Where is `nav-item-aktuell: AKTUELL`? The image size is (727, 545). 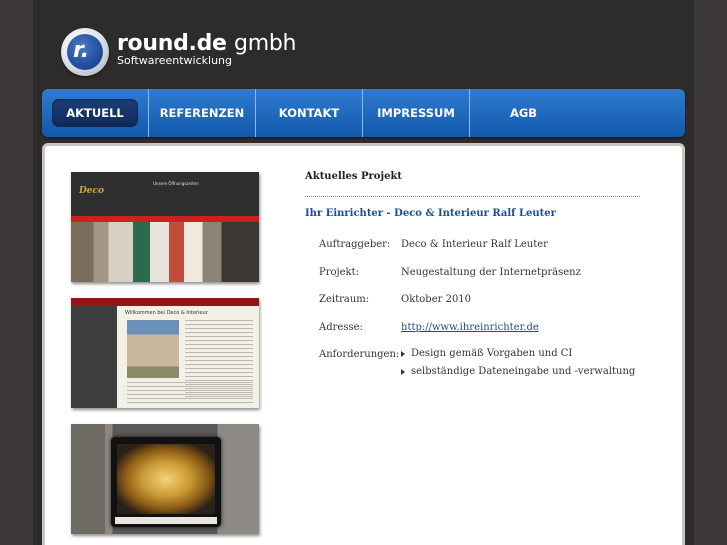
nav-item-aktuell: AKTUELL is located at coordinates (95, 113).